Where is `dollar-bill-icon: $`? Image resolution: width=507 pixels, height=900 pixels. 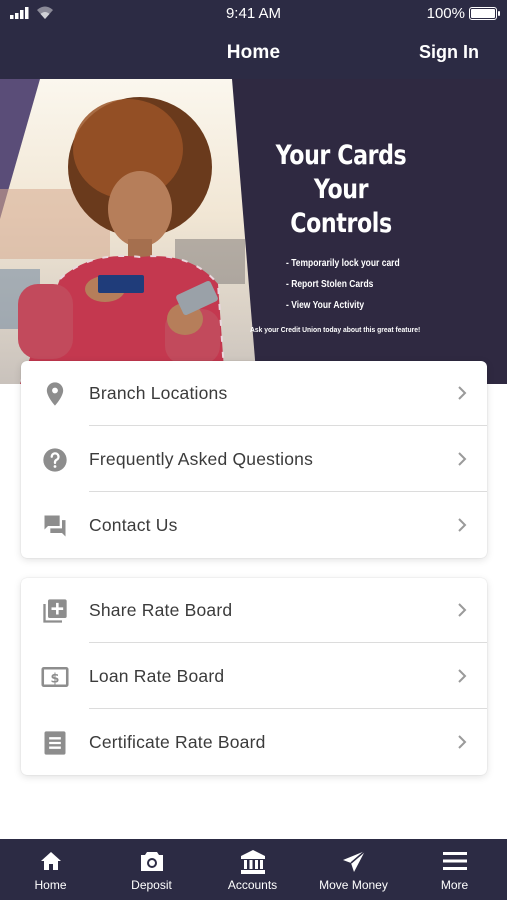
dollar-bill-icon: $ is located at coordinates (55, 677).